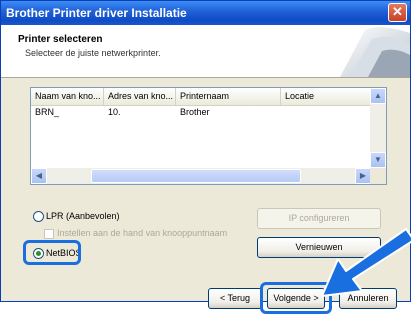 The height and width of the screenshot is (315, 411). What do you see at coordinates (114, 112) in the screenshot?
I see `cell-node-address: 10.` at bounding box center [114, 112].